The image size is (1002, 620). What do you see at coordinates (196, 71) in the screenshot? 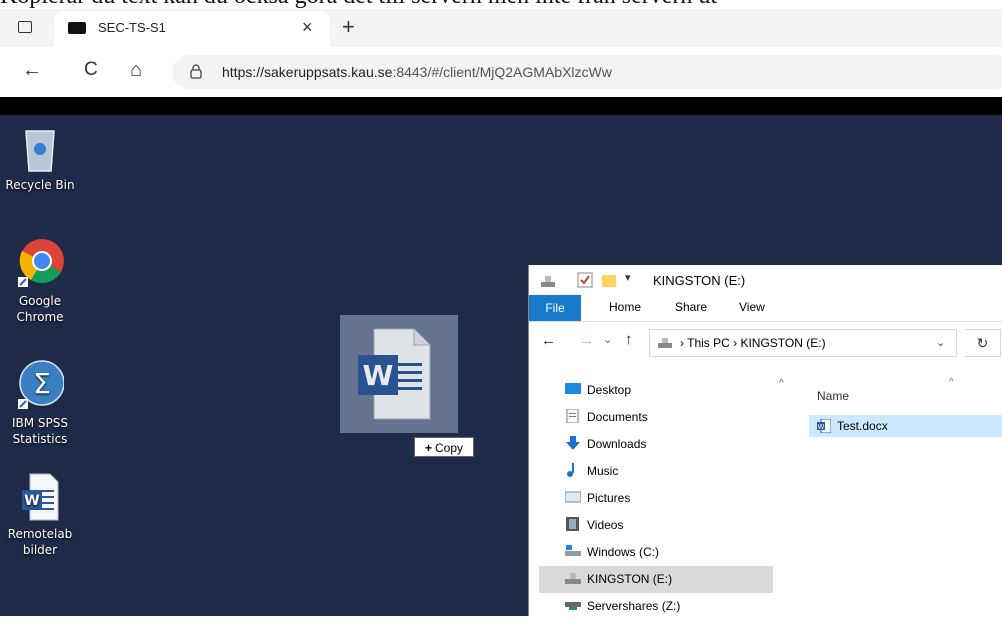
I see `site-info-icon` at bounding box center [196, 71].